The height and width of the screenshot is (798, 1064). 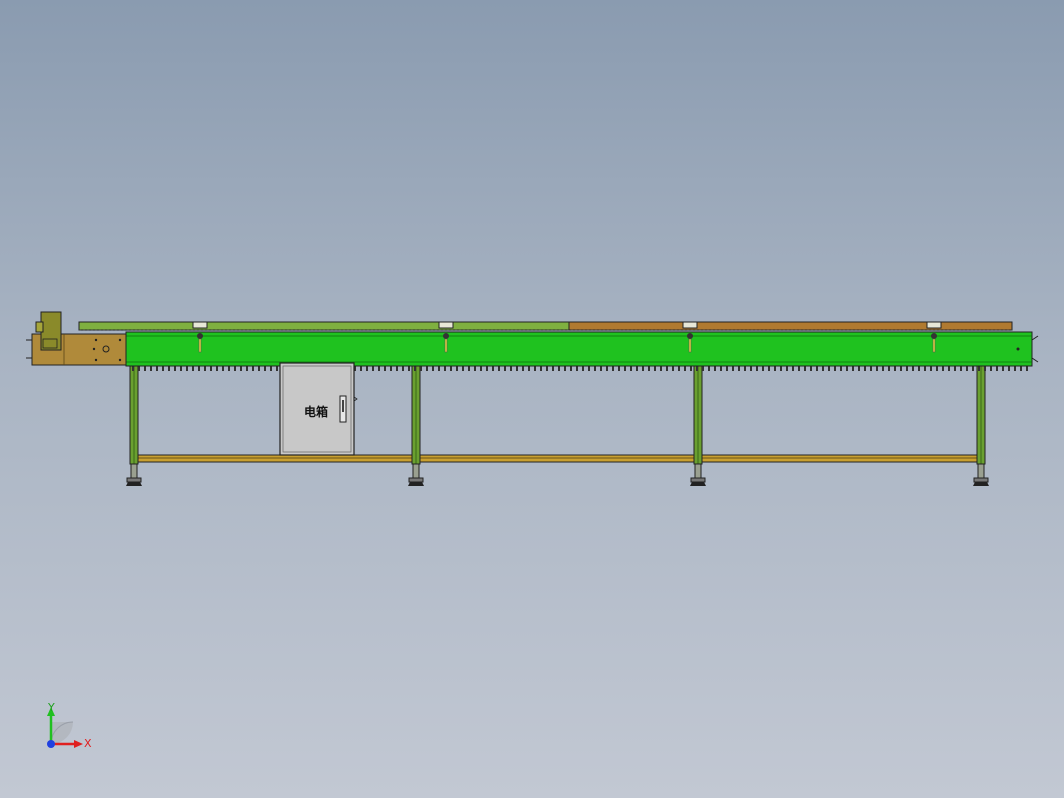 I want to click on x-axis-label: X, so click(x=88, y=743).